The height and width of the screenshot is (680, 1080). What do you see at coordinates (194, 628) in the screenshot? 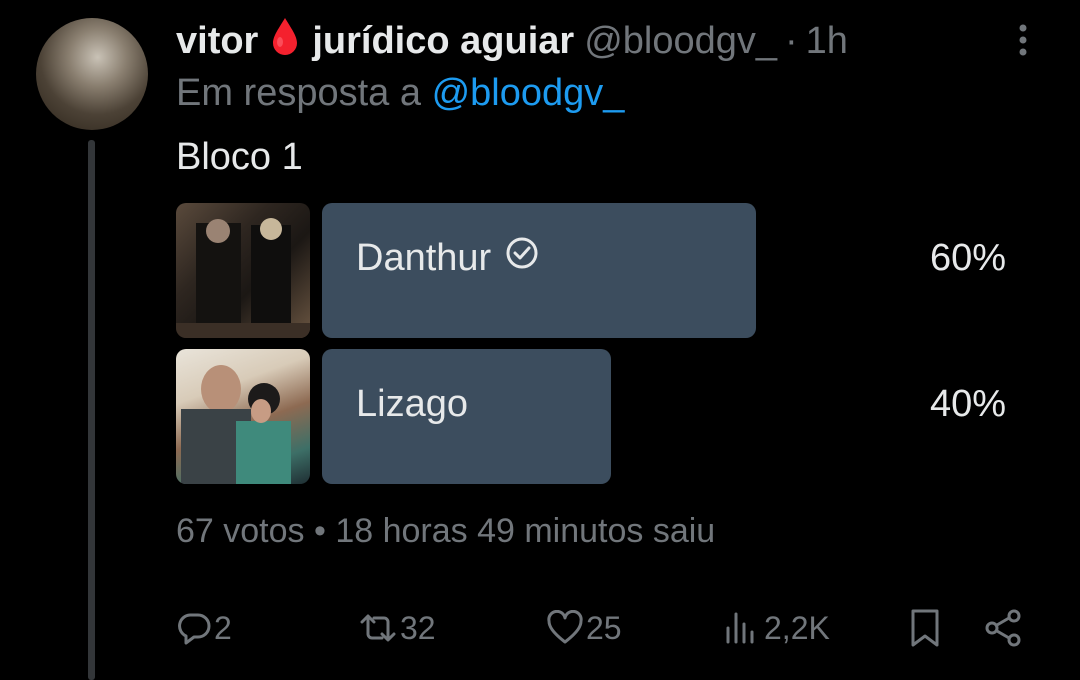
I see `reply-icon` at bounding box center [194, 628].